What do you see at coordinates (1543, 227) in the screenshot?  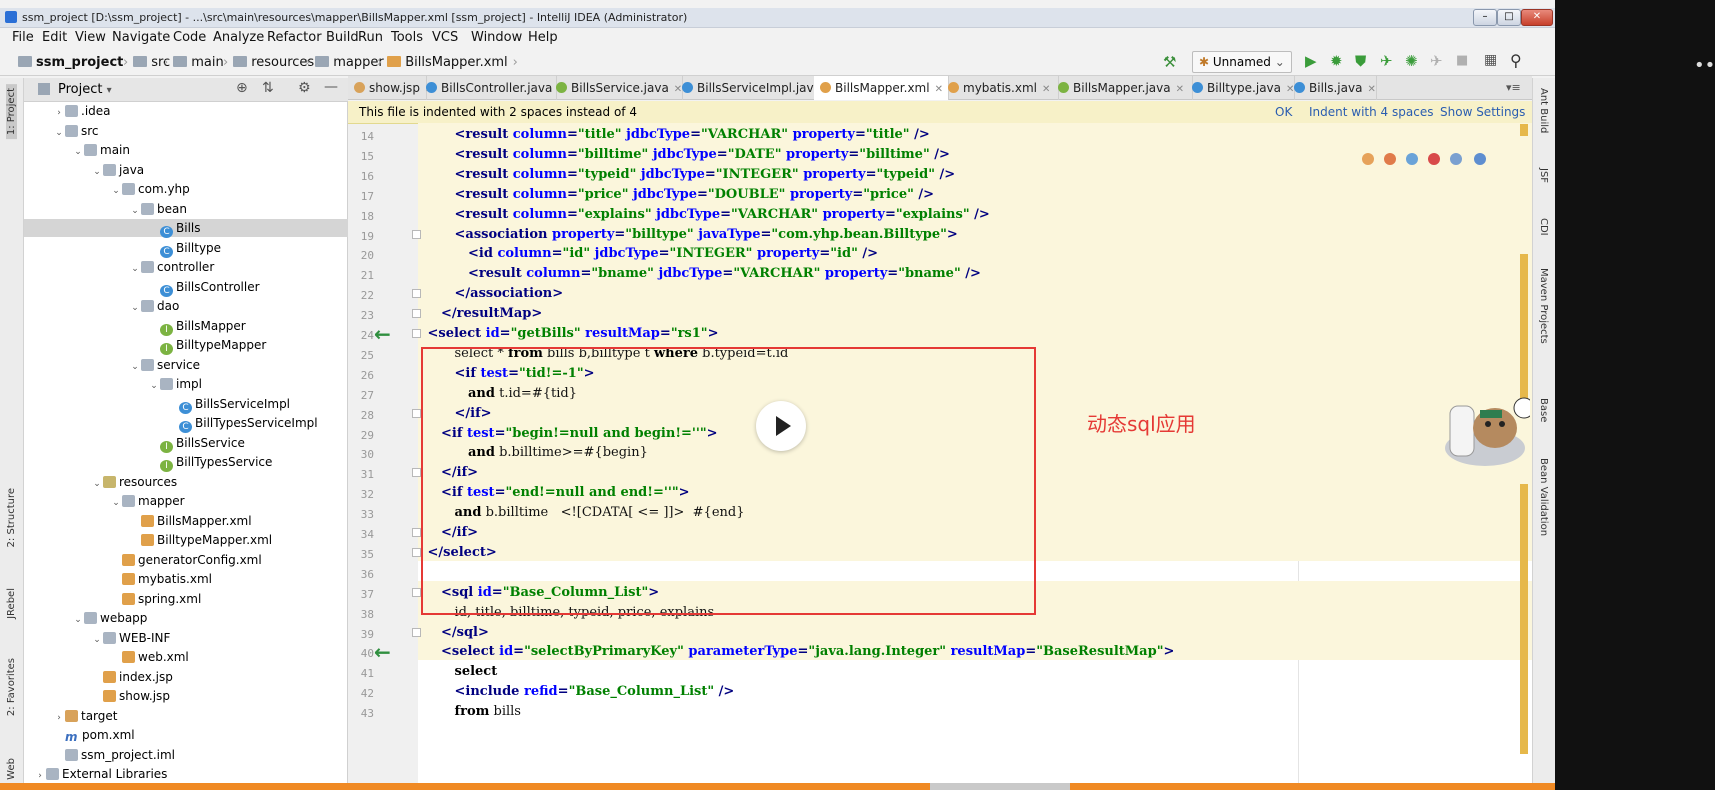 I see `tool-window-cdi: CDI` at bounding box center [1543, 227].